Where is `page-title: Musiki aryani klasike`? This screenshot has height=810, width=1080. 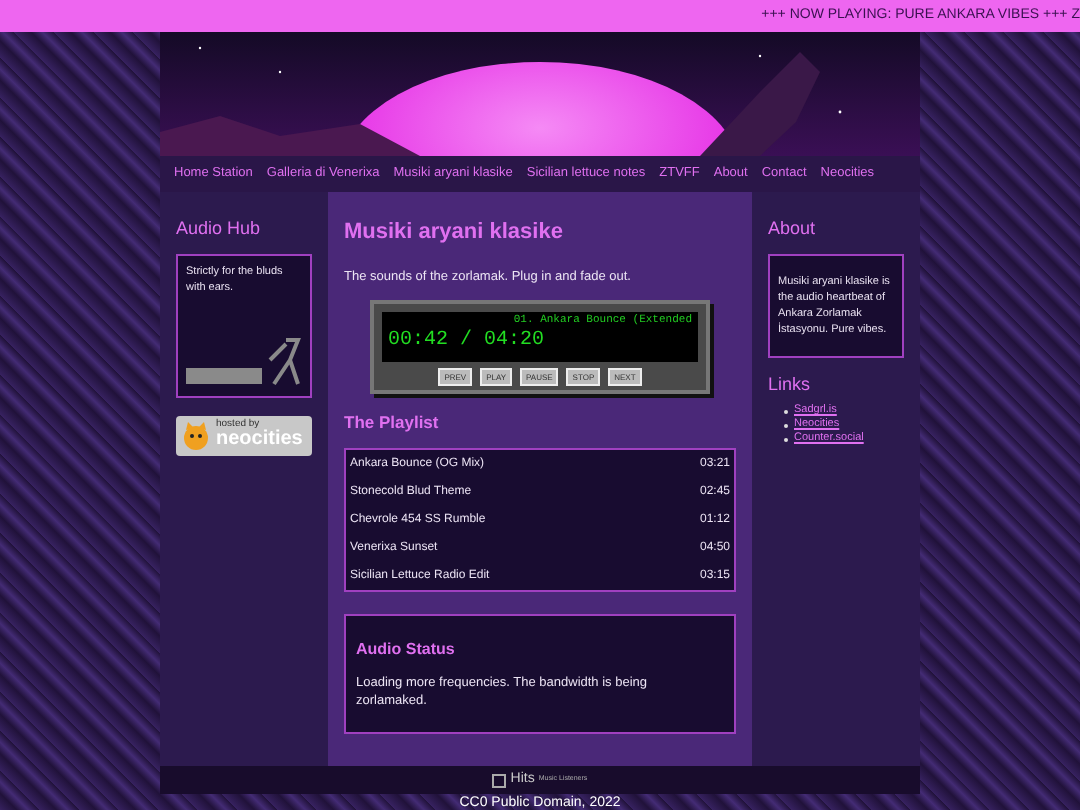
page-title: Musiki aryani klasike is located at coordinates (454, 233).